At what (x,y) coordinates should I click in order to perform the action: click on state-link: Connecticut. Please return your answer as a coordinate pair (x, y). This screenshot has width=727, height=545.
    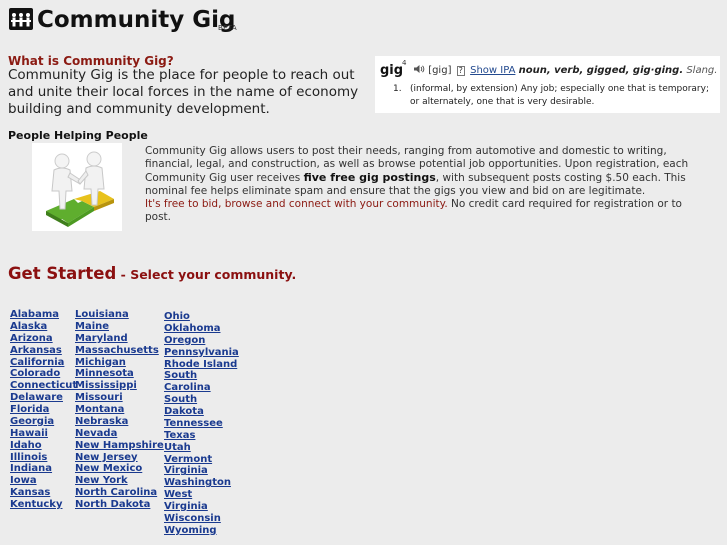
    Looking at the image, I should click on (43, 386).